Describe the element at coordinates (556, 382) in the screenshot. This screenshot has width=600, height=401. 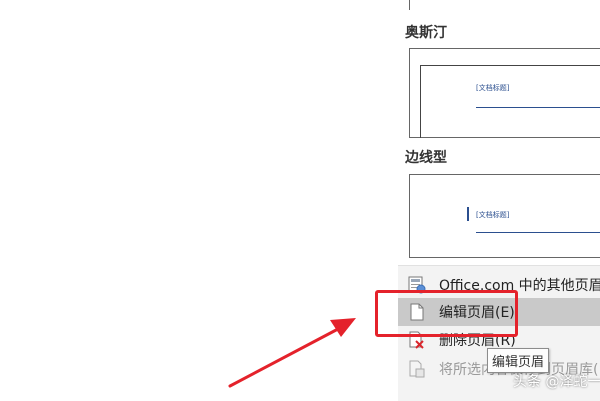
I see `watermark: 头条 @泽蛇一` at that location.